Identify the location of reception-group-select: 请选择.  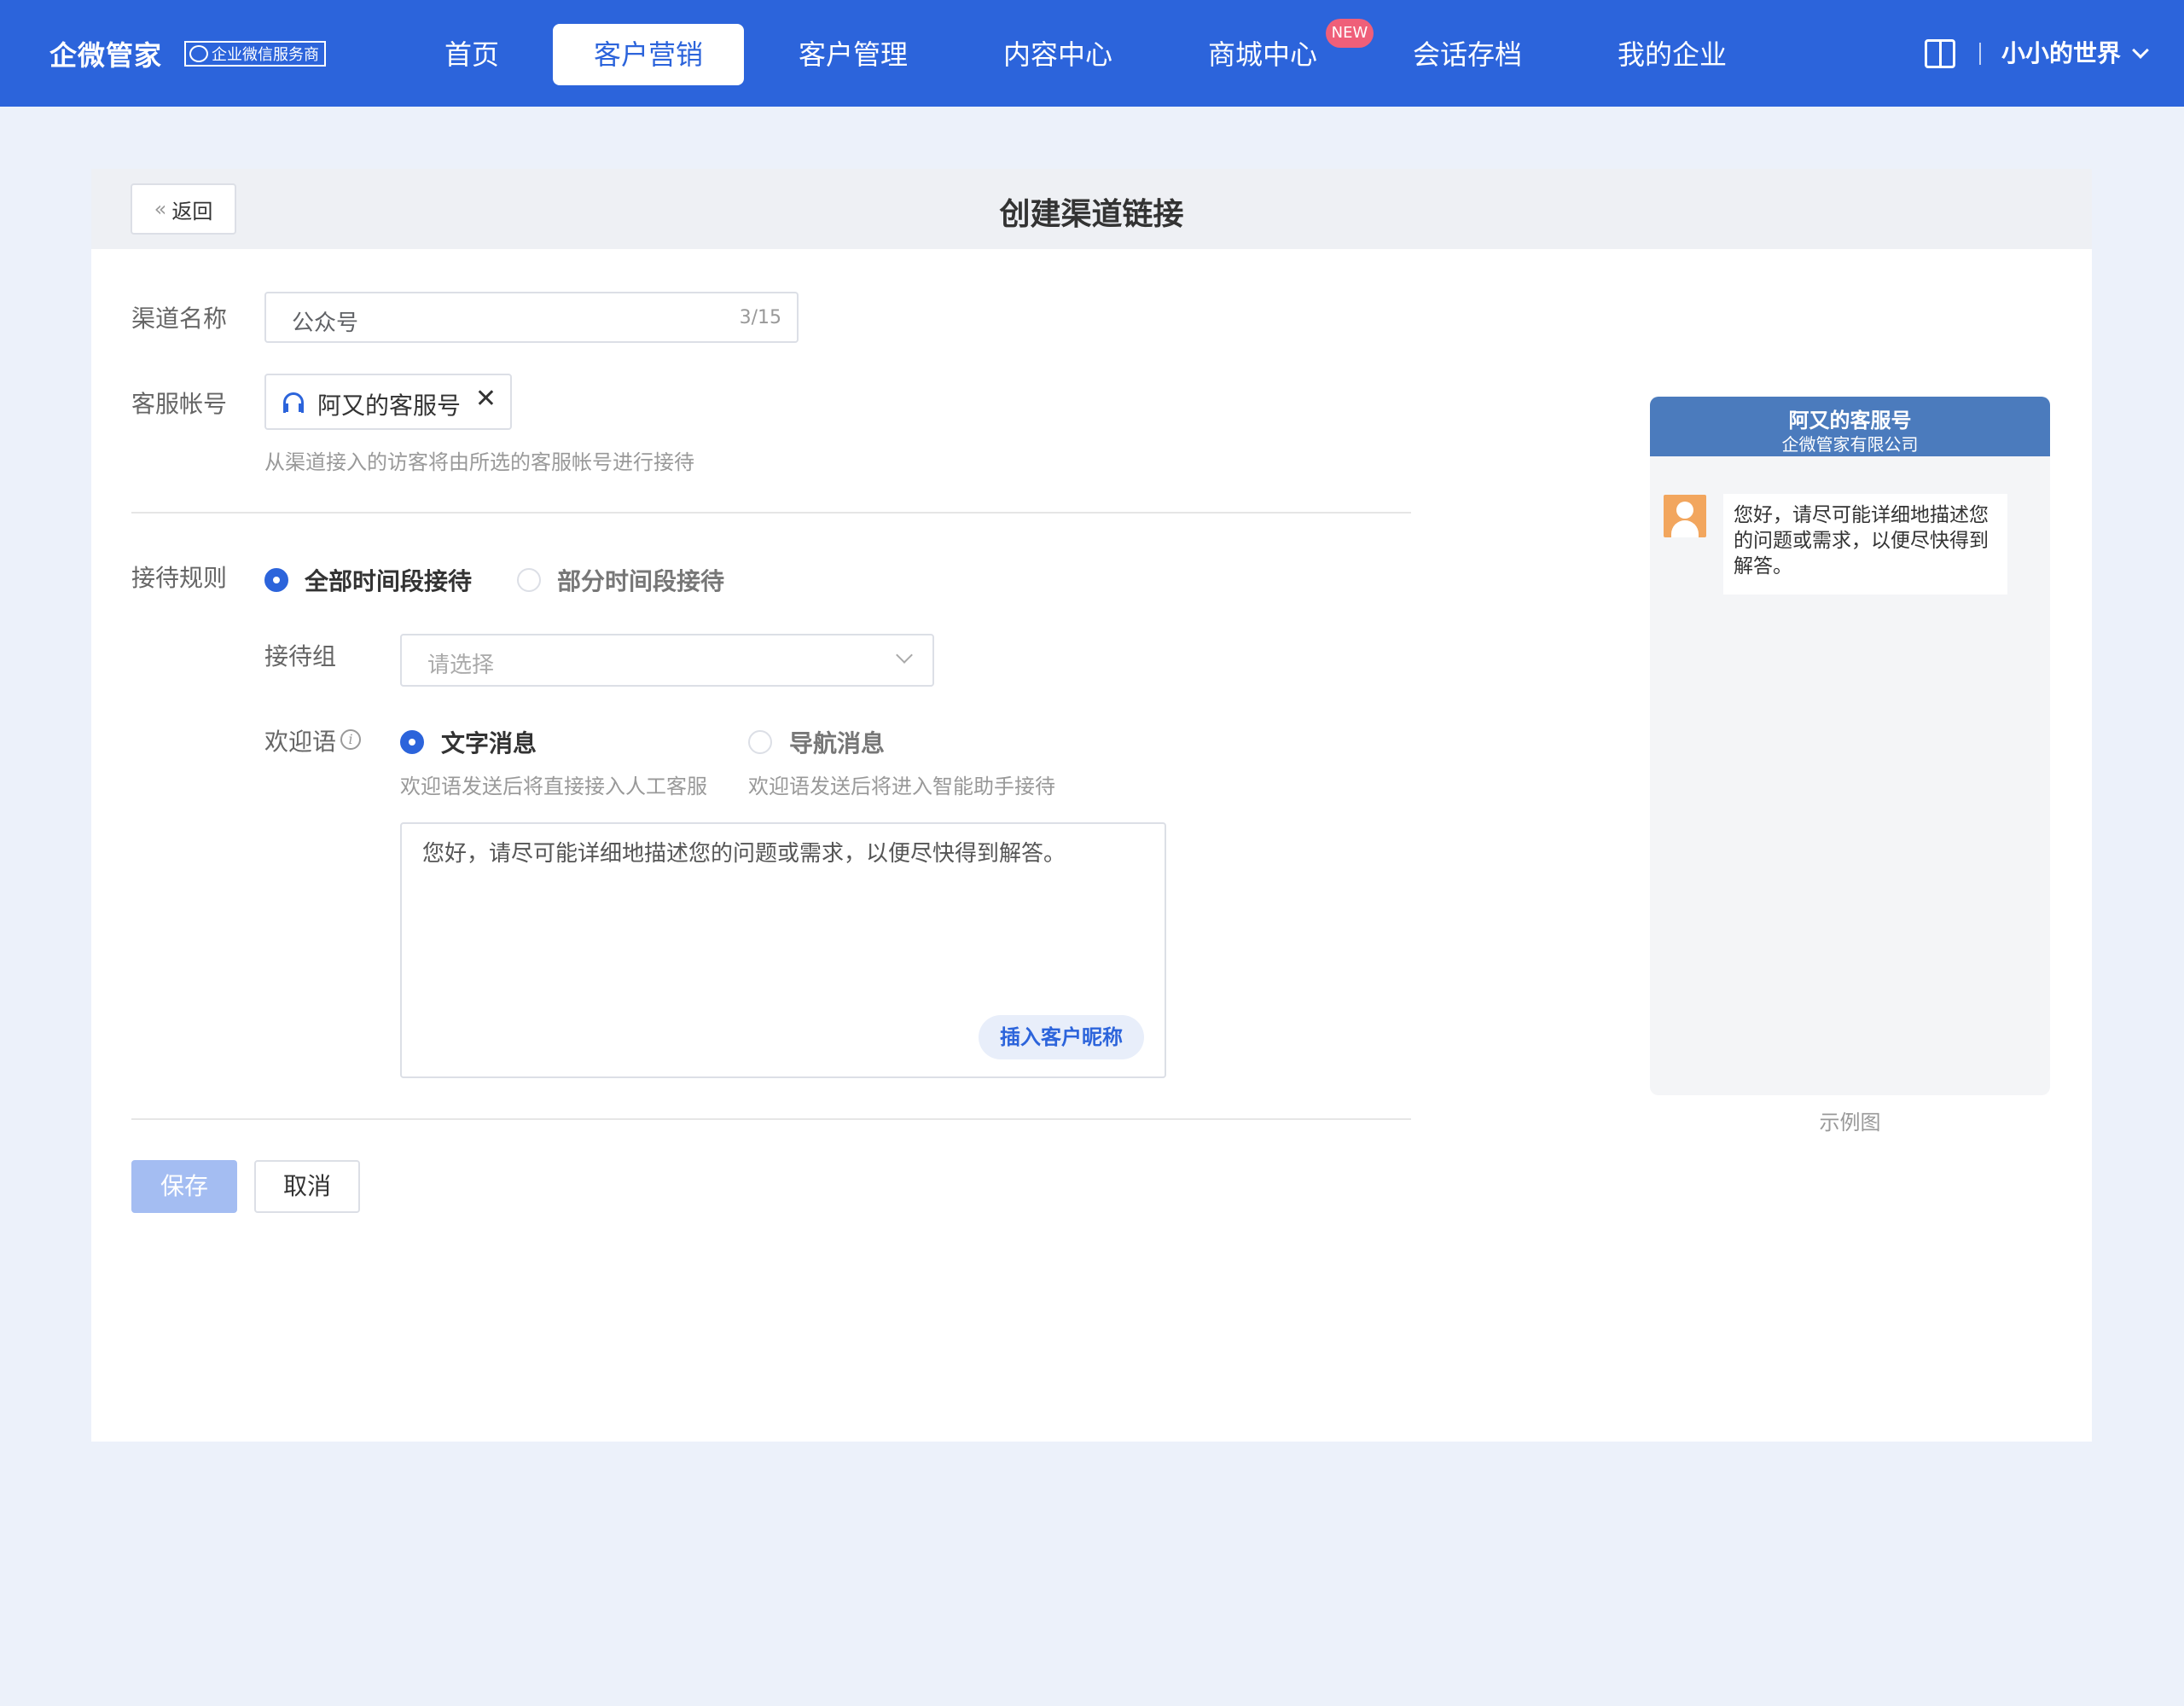
(667, 660).